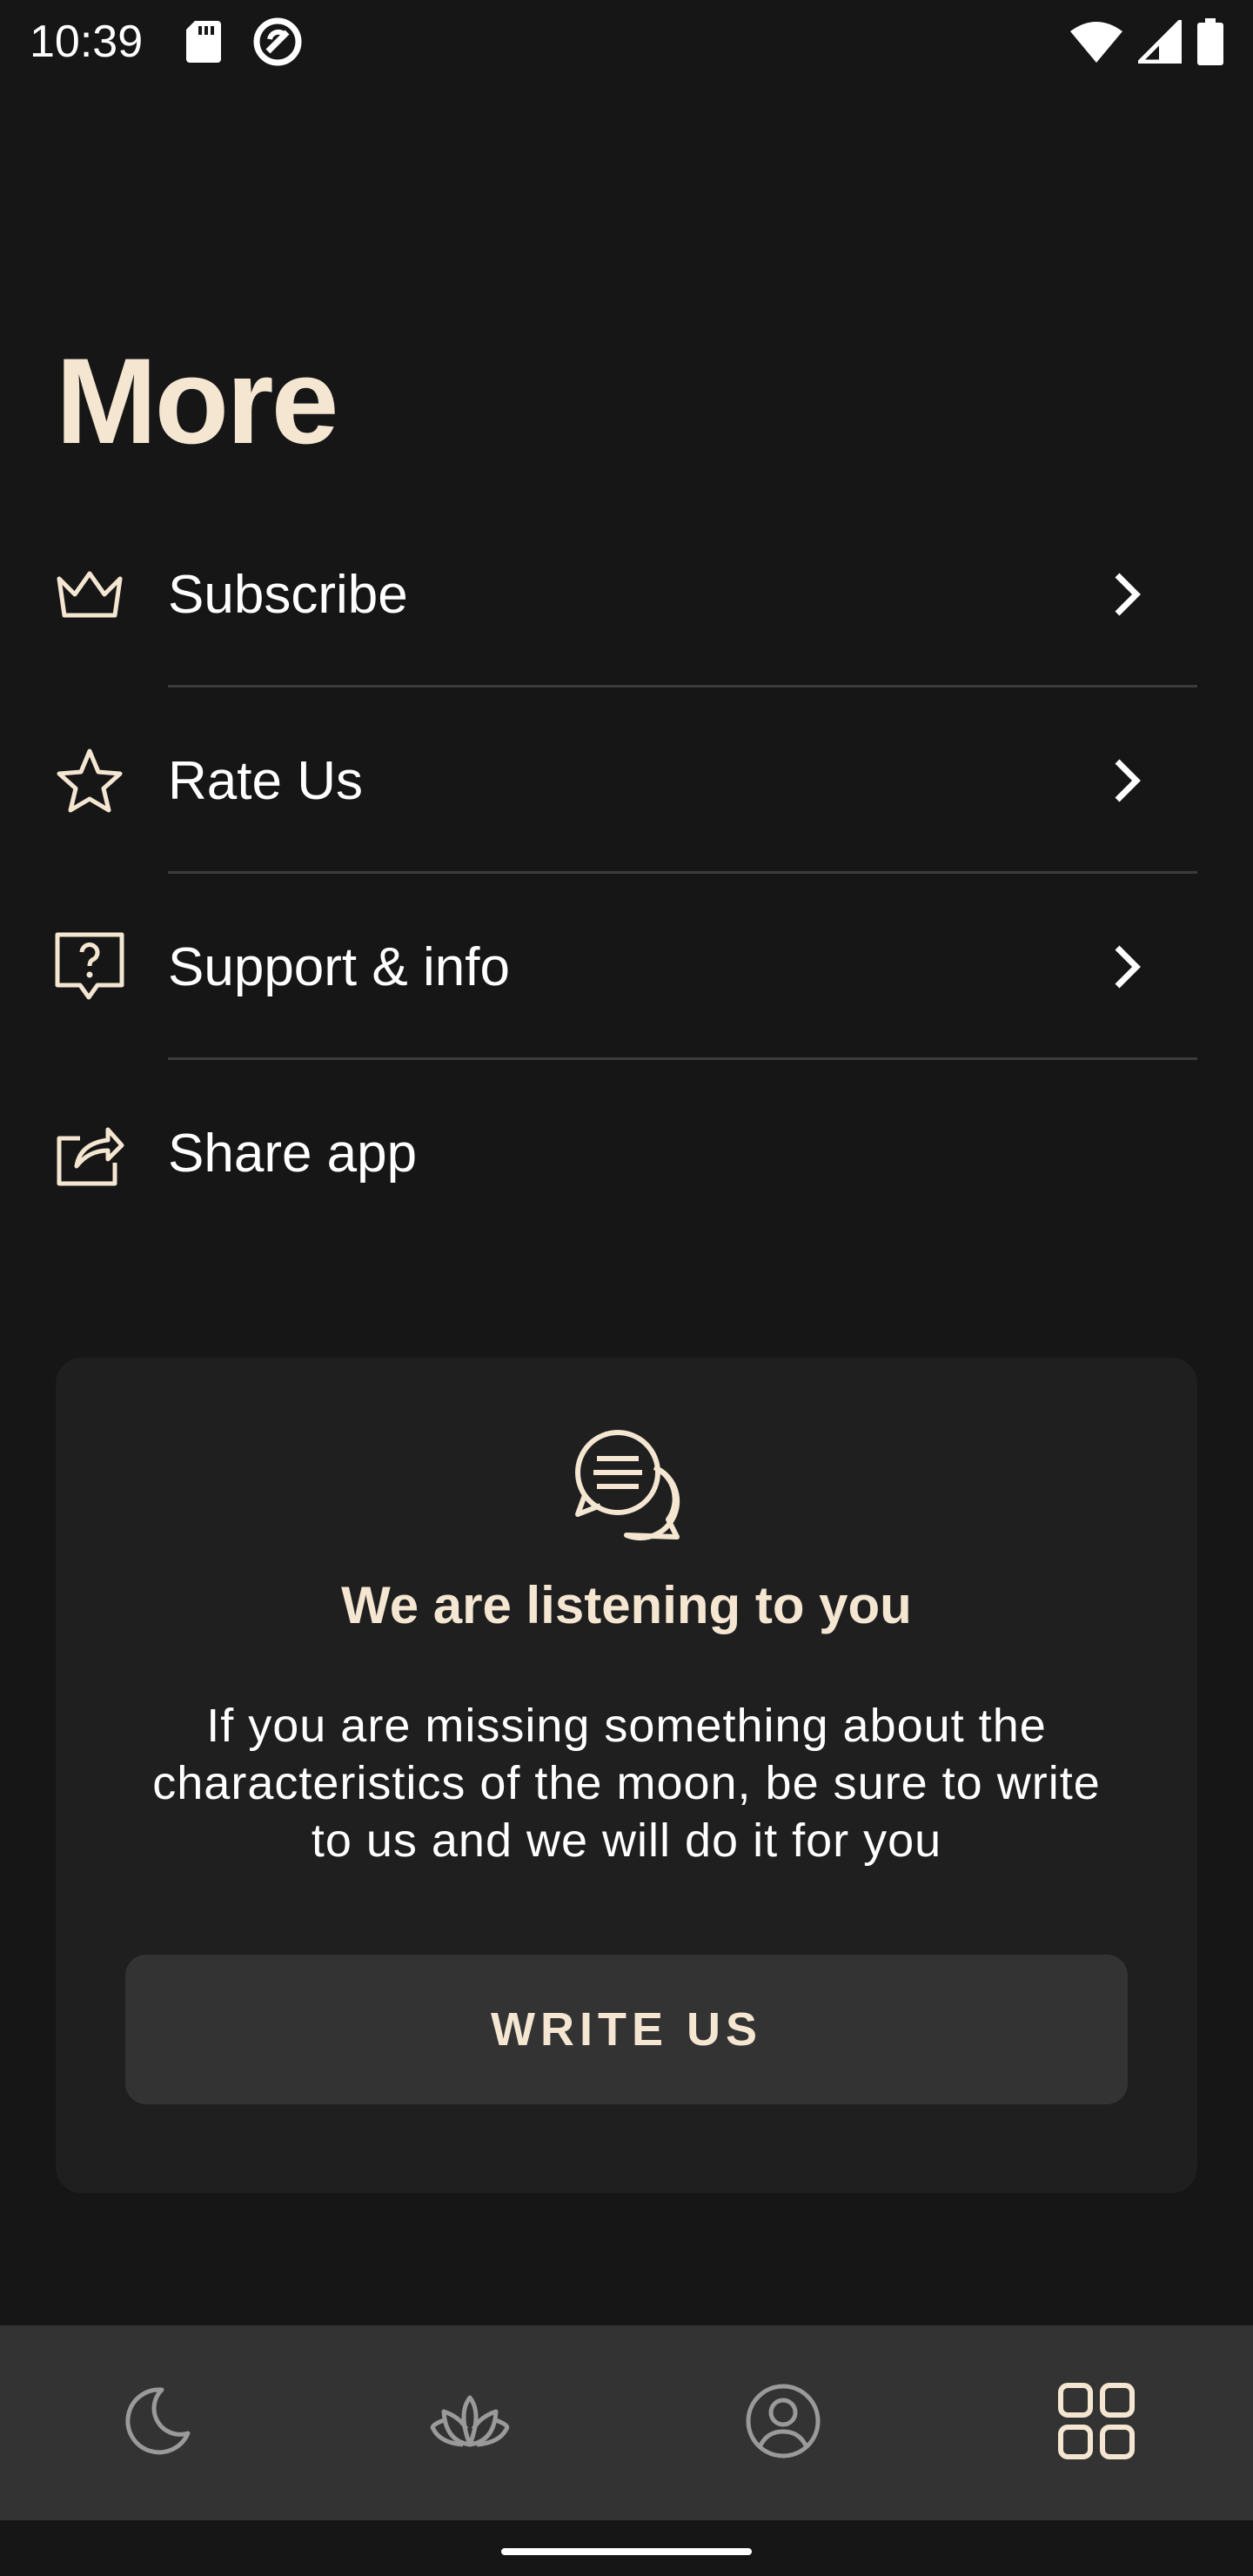  I want to click on menu-item-share-app: Share app, so click(626, 1153).